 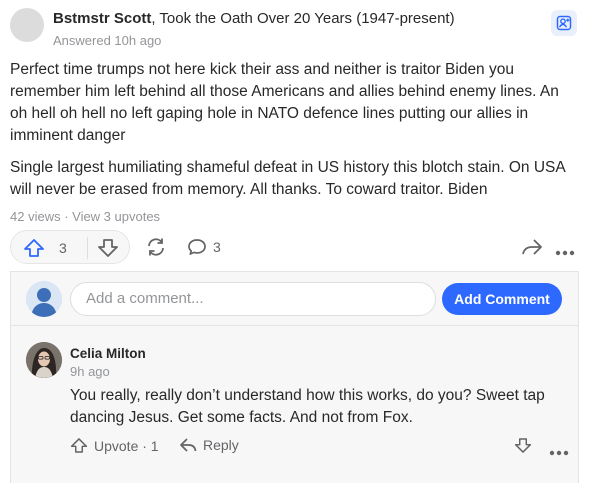 I want to click on comment-upvote-button: Upvote · 1, so click(x=114, y=445).